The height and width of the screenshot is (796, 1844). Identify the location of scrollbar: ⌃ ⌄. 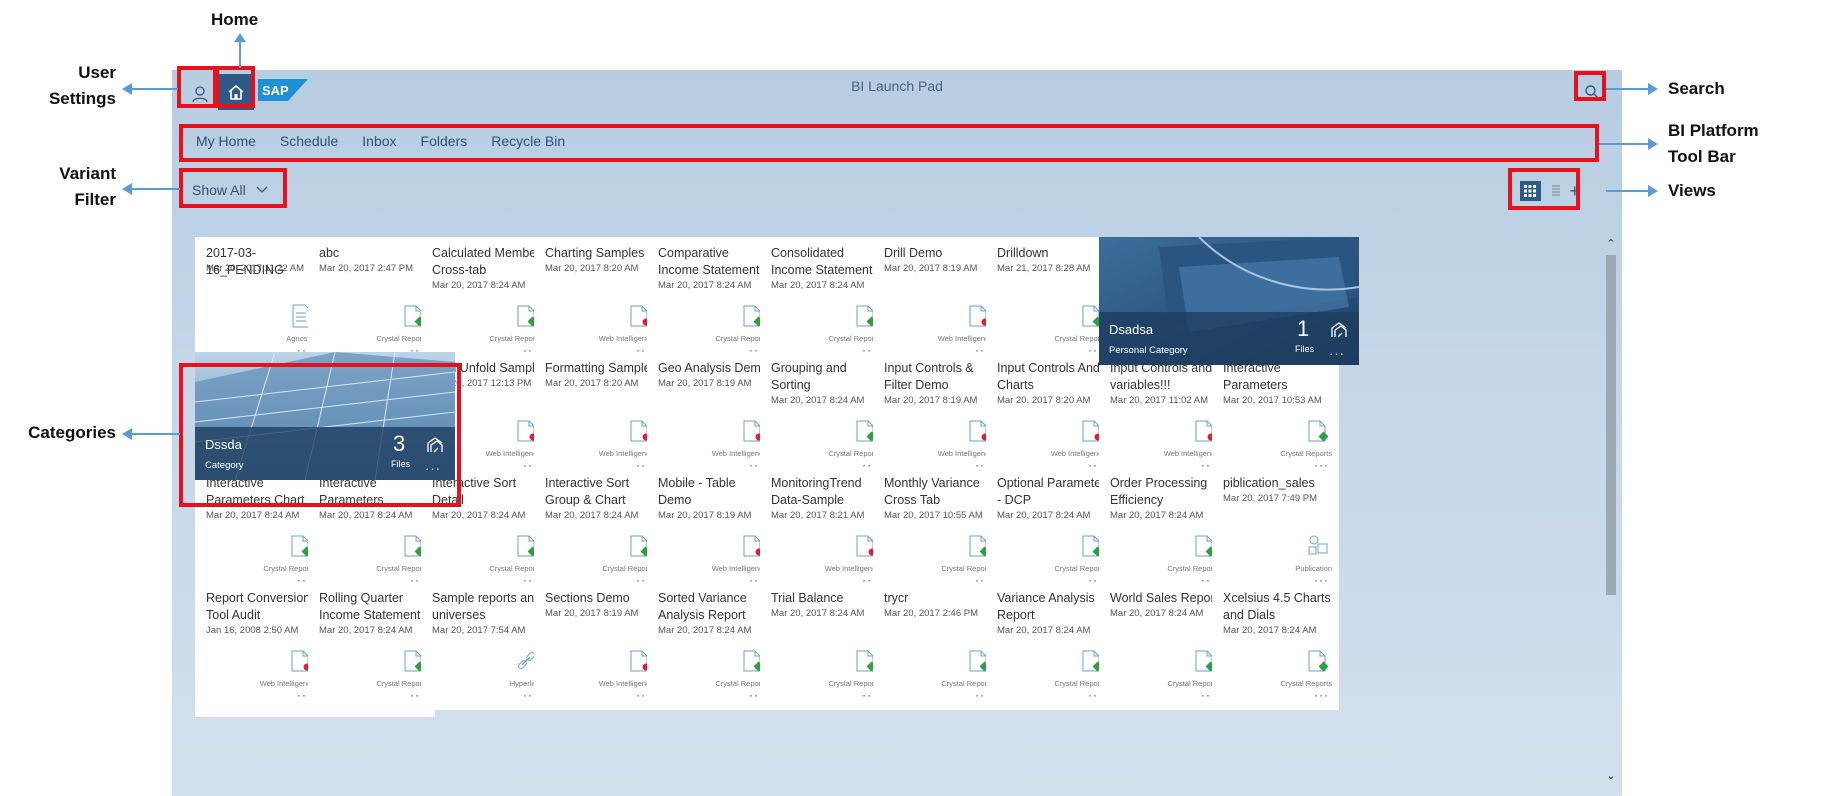
(1611, 511).